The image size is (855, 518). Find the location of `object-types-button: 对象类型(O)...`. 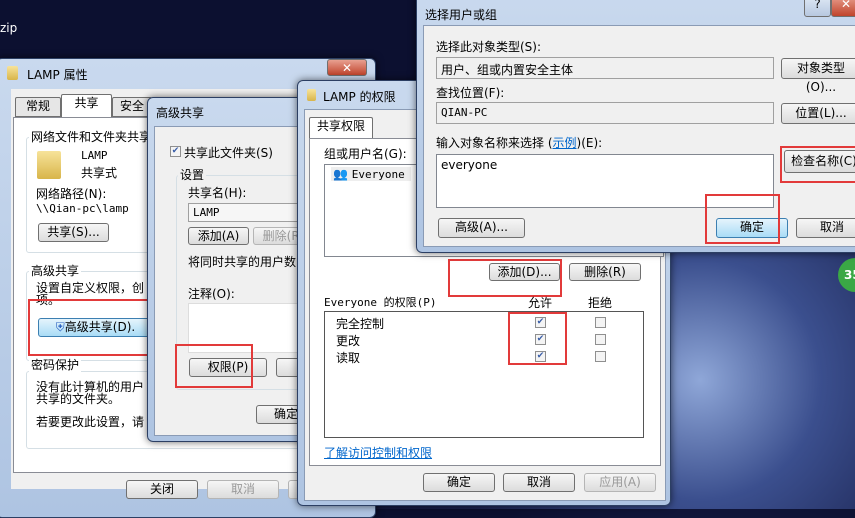

object-types-button: 对象类型(O)... is located at coordinates (818, 76).